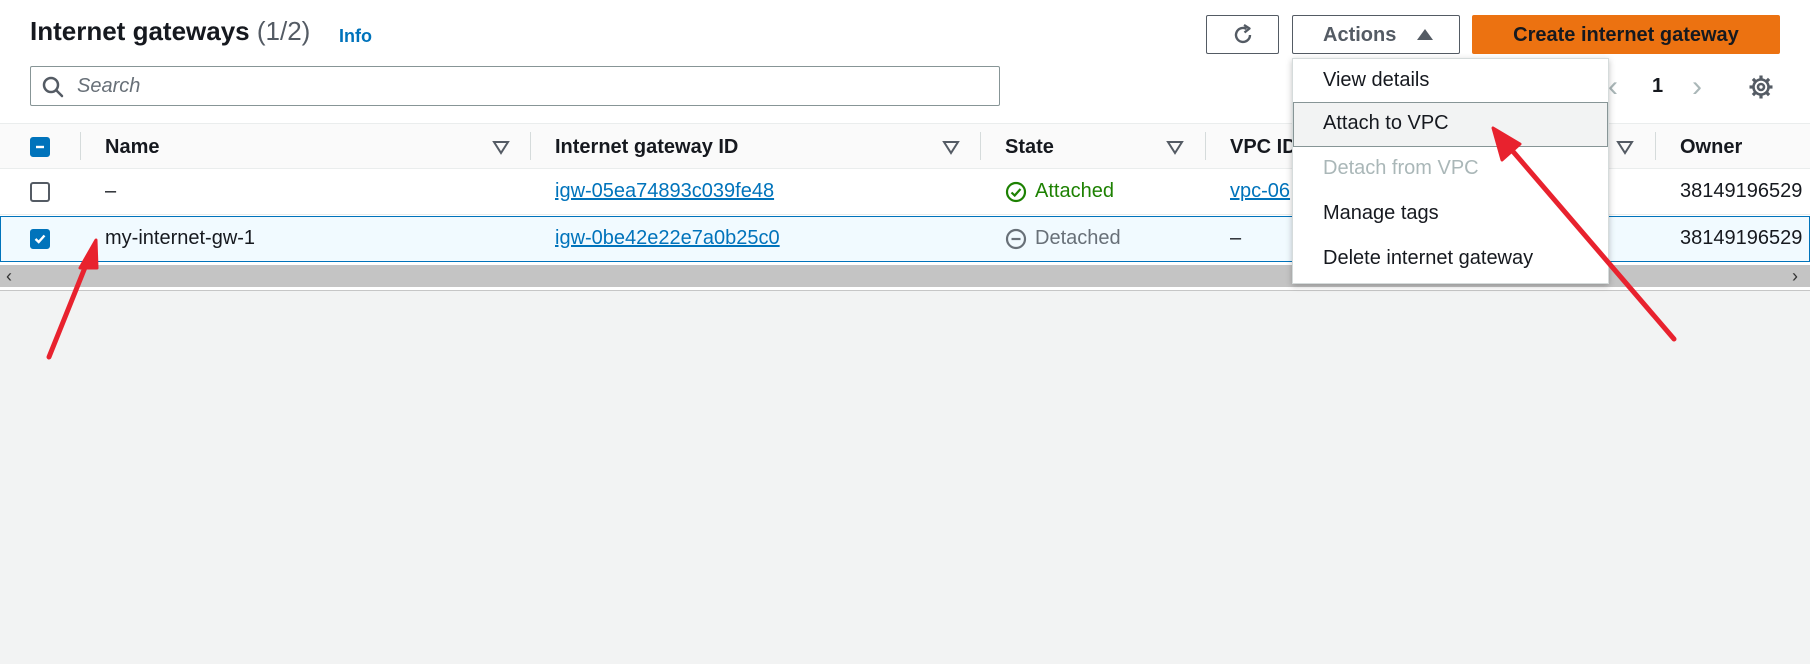 This screenshot has width=1810, height=664. I want to click on minus-icon, so click(40, 147).